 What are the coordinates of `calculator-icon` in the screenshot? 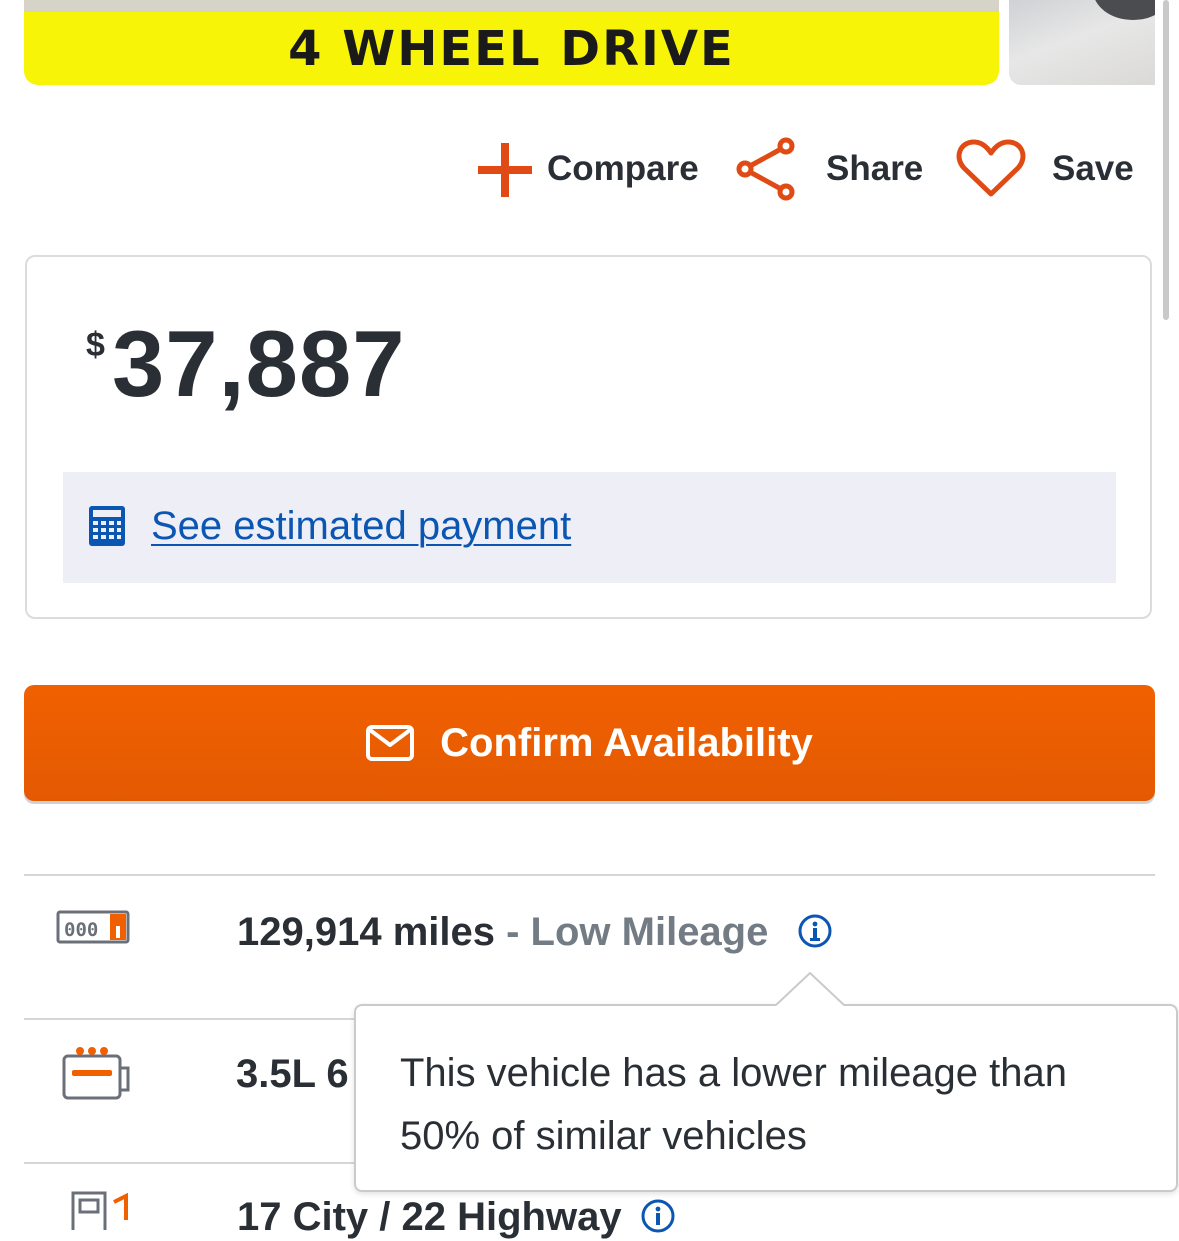 It's located at (107, 526).